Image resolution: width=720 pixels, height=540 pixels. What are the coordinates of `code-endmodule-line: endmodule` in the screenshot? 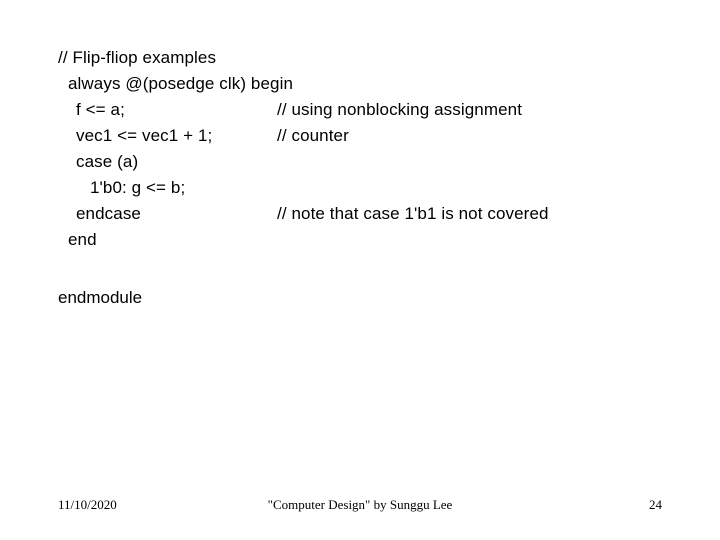 It's located at (100, 297).